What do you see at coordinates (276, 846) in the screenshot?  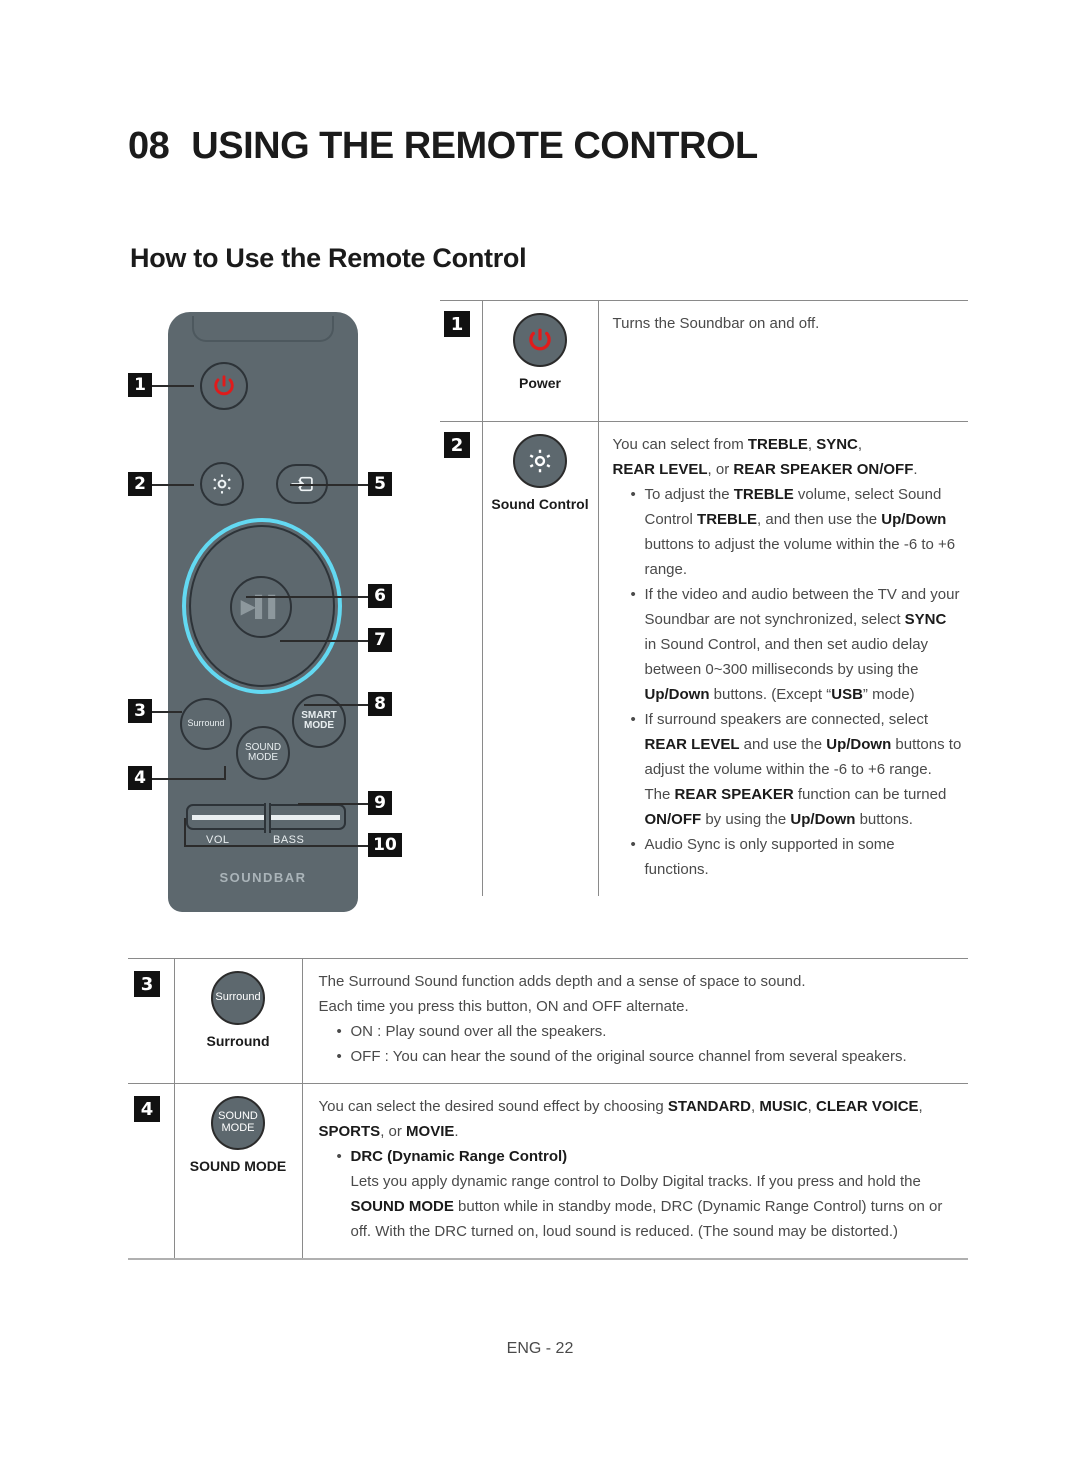 I see `leader-line-10a` at bounding box center [276, 846].